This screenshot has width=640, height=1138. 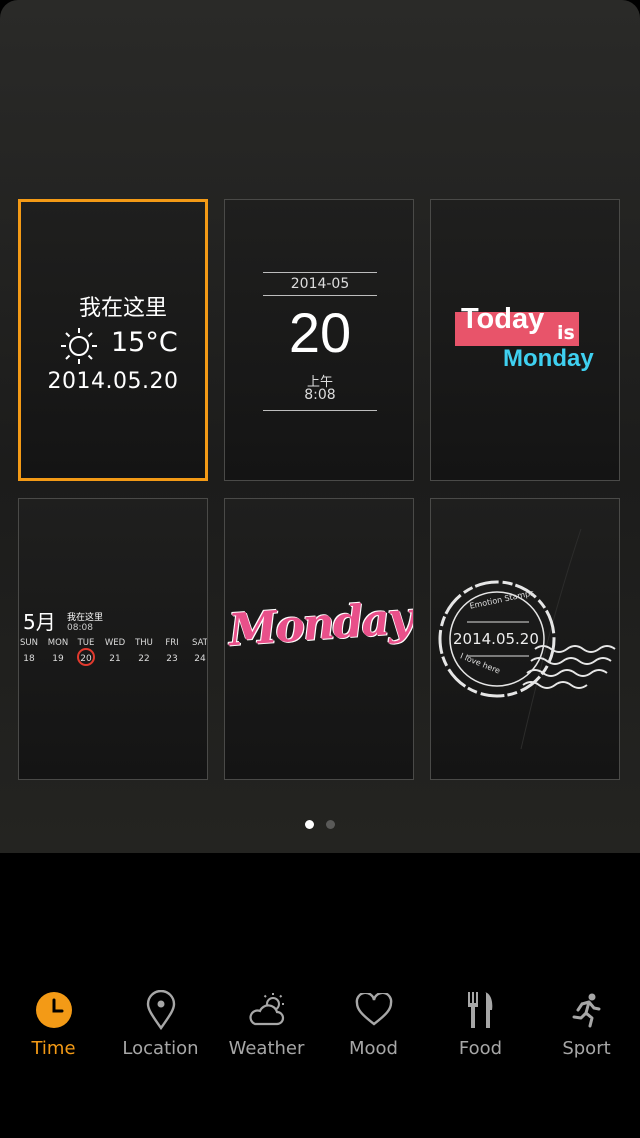 What do you see at coordinates (373, 1028) in the screenshot?
I see `tab-mood: Mood` at bounding box center [373, 1028].